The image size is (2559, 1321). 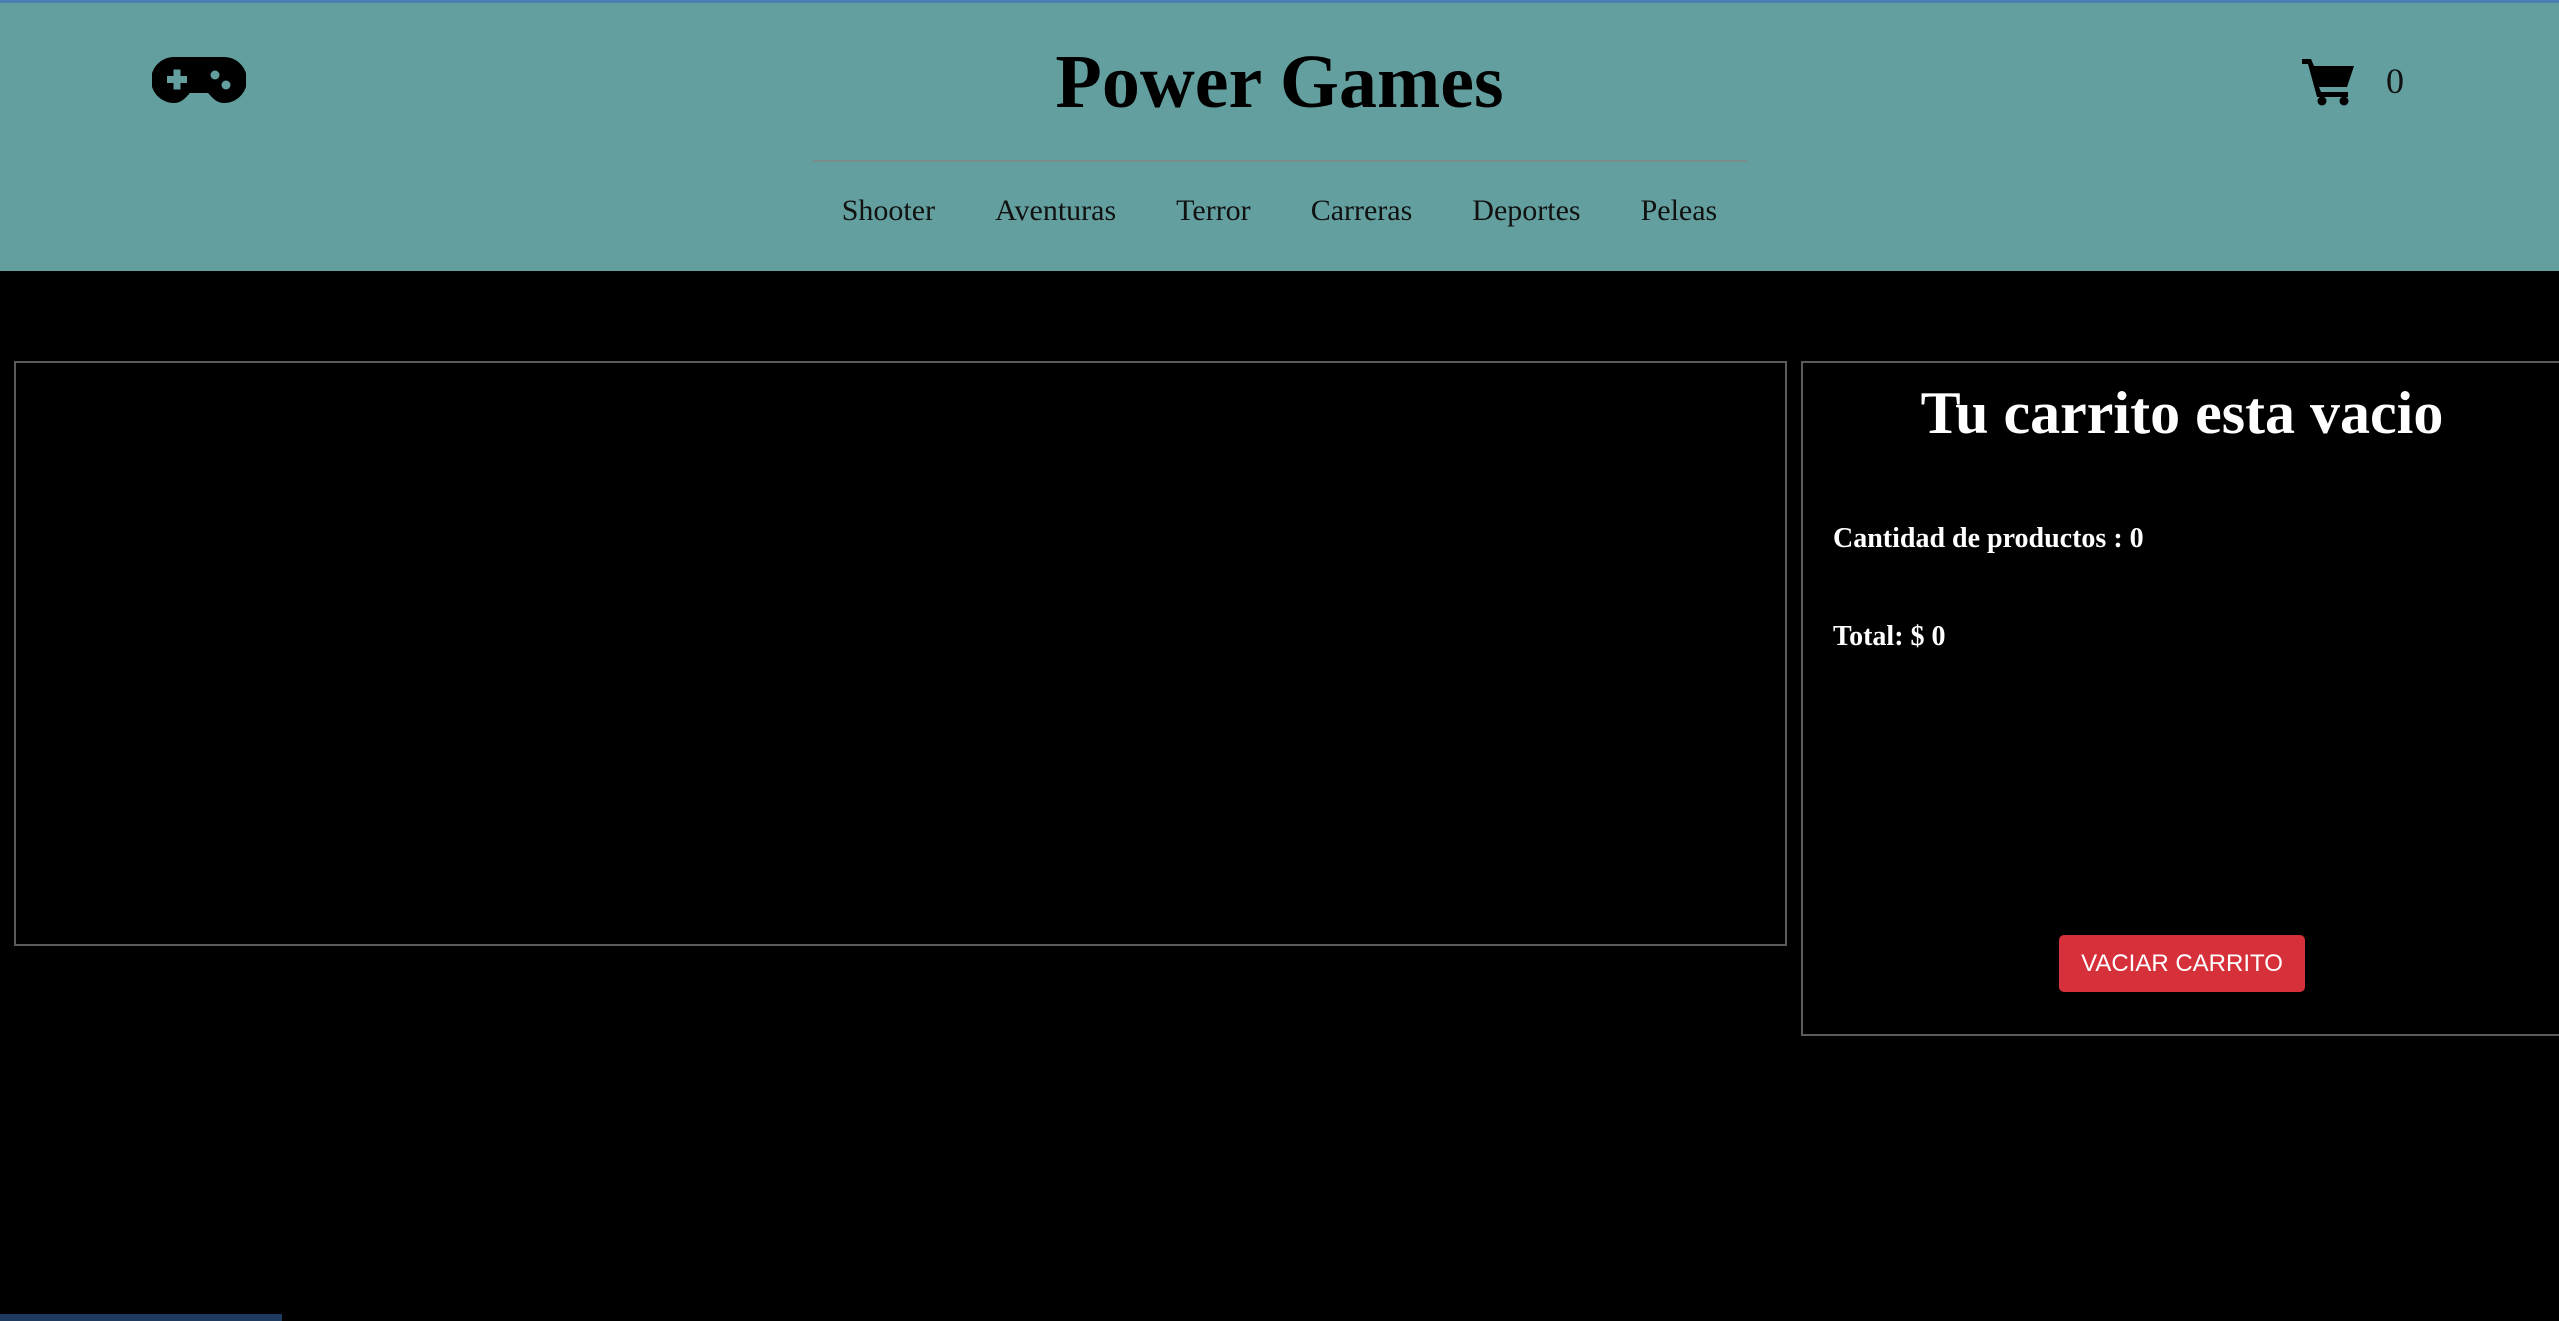 I want to click on cart-title: Tu carrito esta vacio, so click(x=2182, y=413).